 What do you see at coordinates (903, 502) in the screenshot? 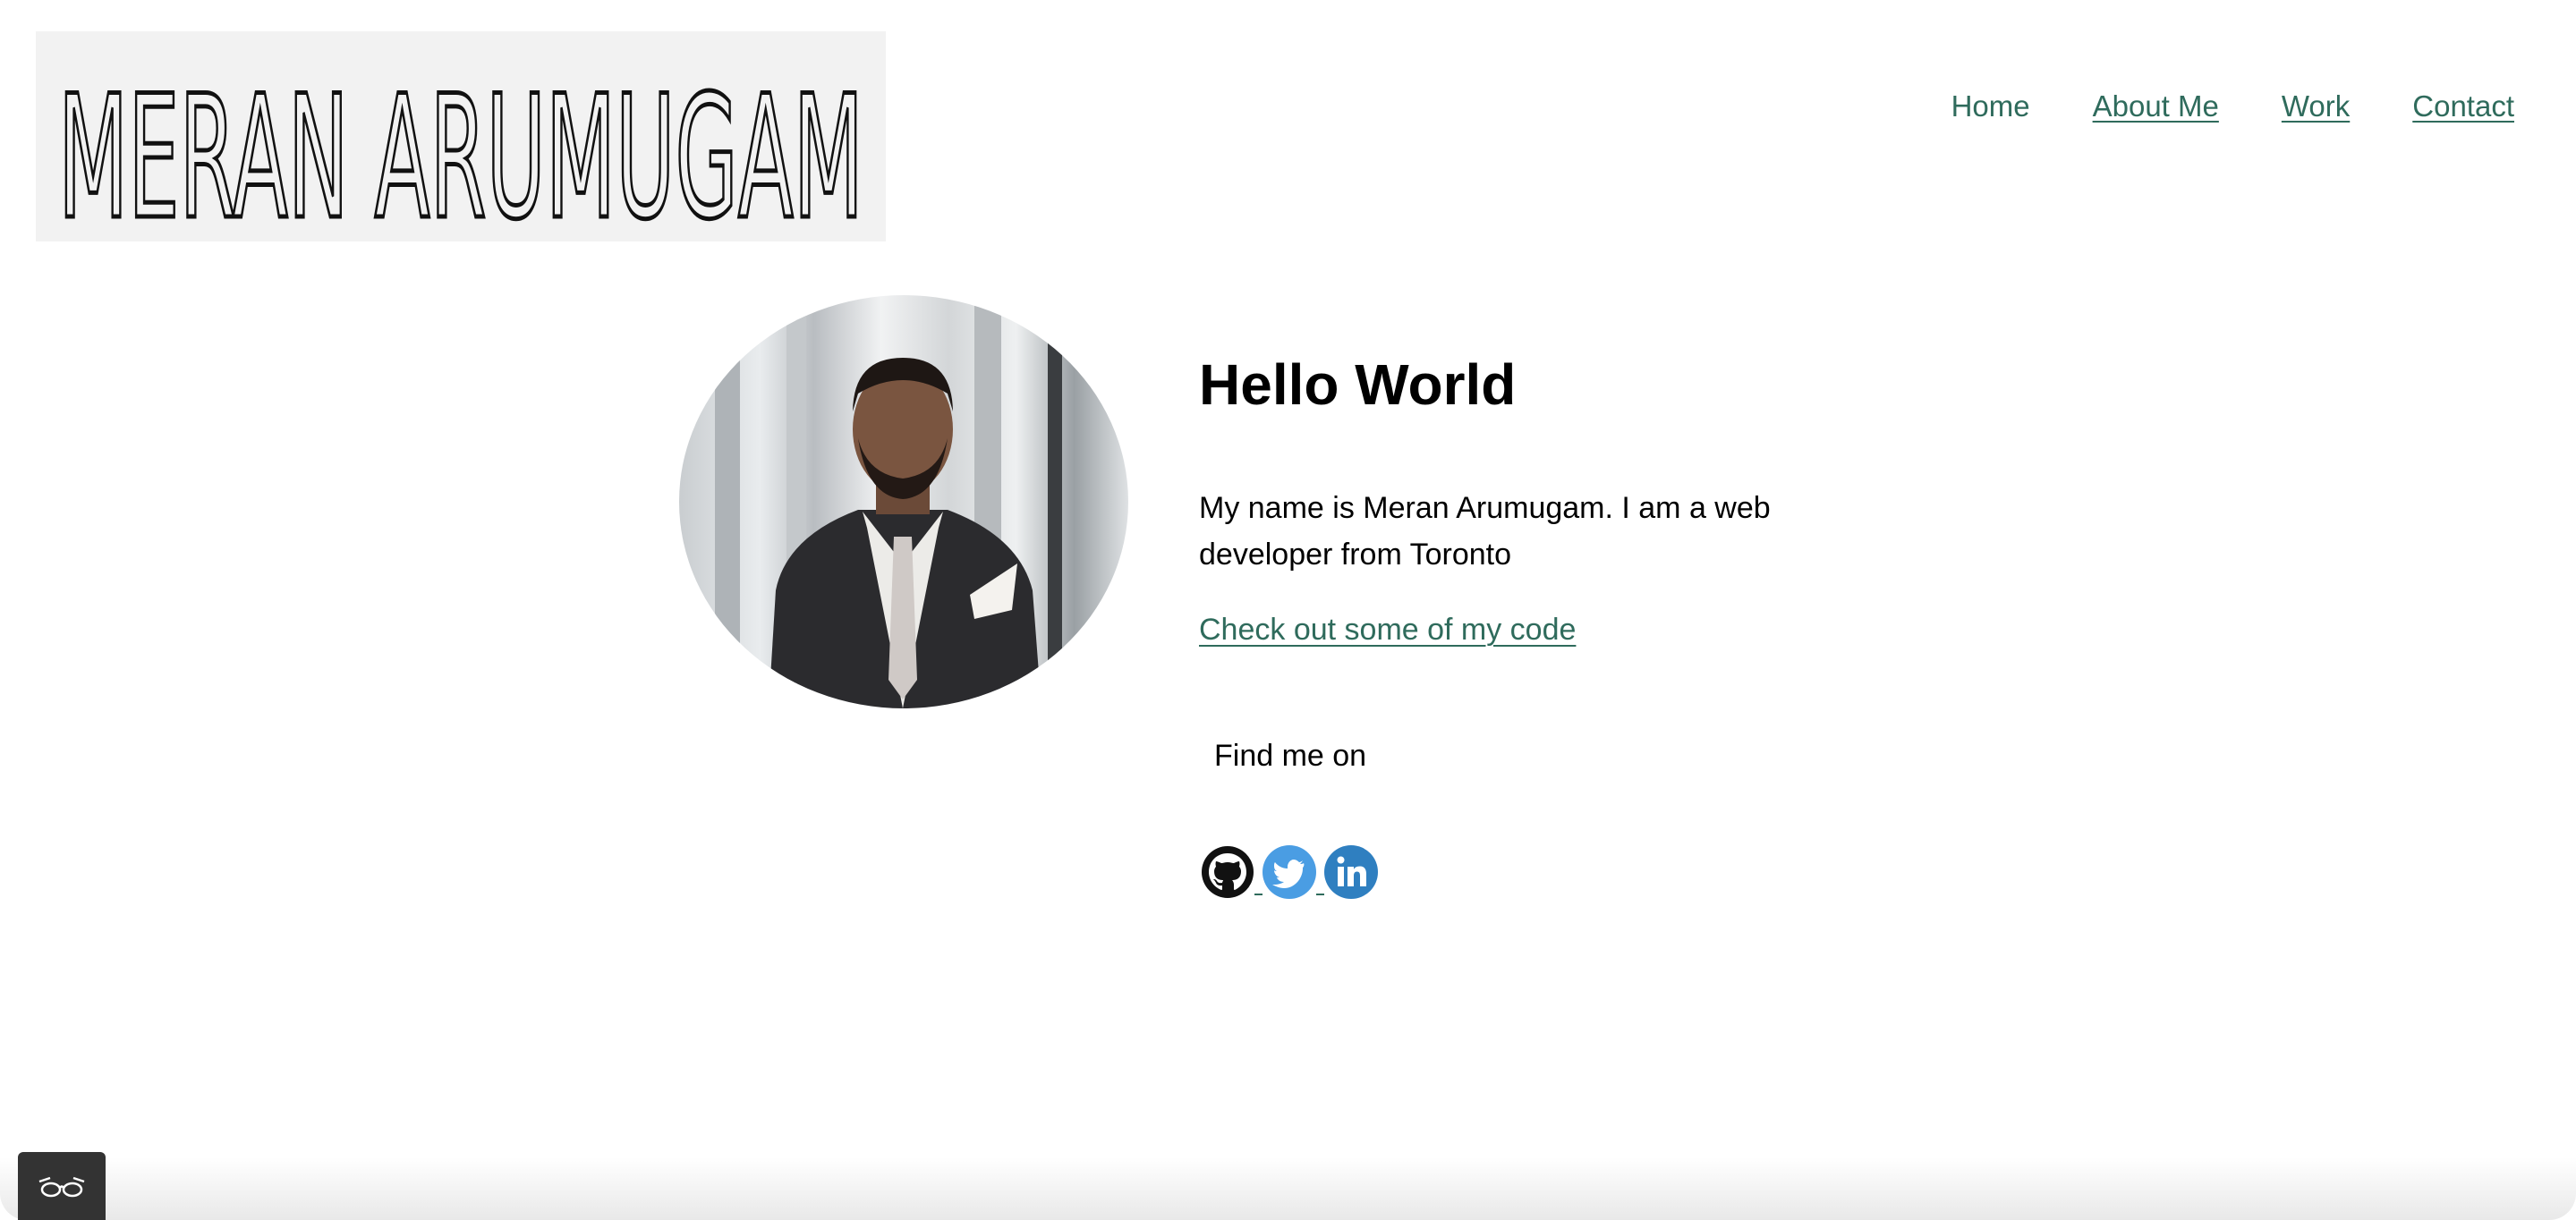
I see `profile-photo` at bounding box center [903, 502].